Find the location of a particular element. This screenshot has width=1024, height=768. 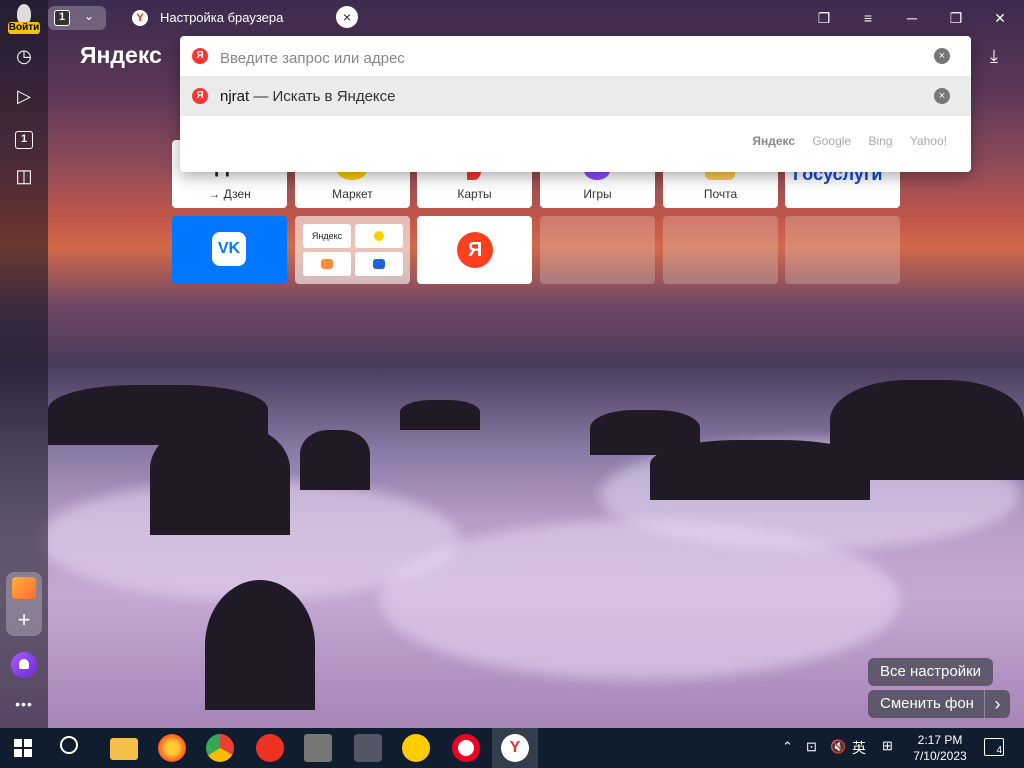

keyboard-grid-icon: ⊞ is located at coordinates (887, 746).